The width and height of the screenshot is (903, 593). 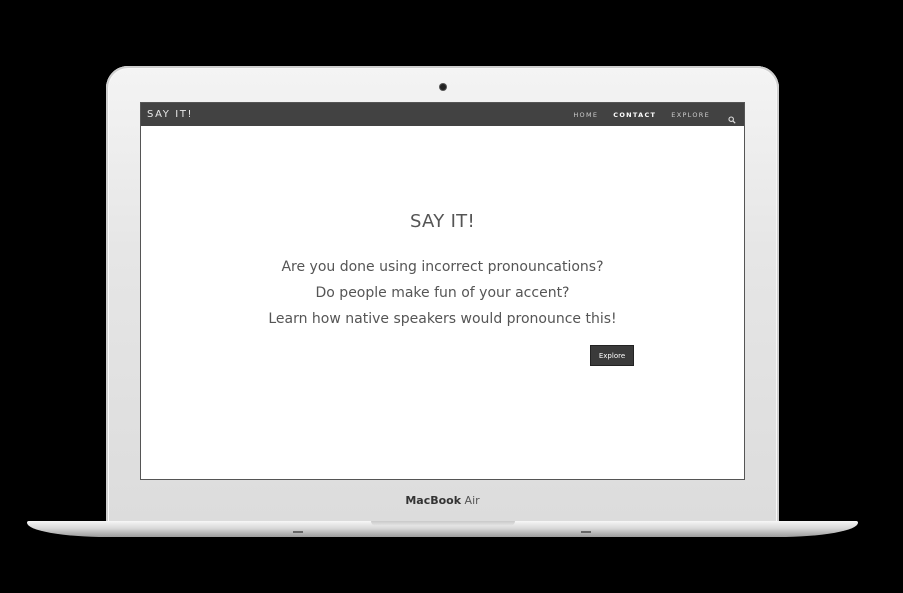 What do you see at coordinates (586, 532) in the screenshot?
I see `laptop-foot-right` at bounding box center [586, 532].